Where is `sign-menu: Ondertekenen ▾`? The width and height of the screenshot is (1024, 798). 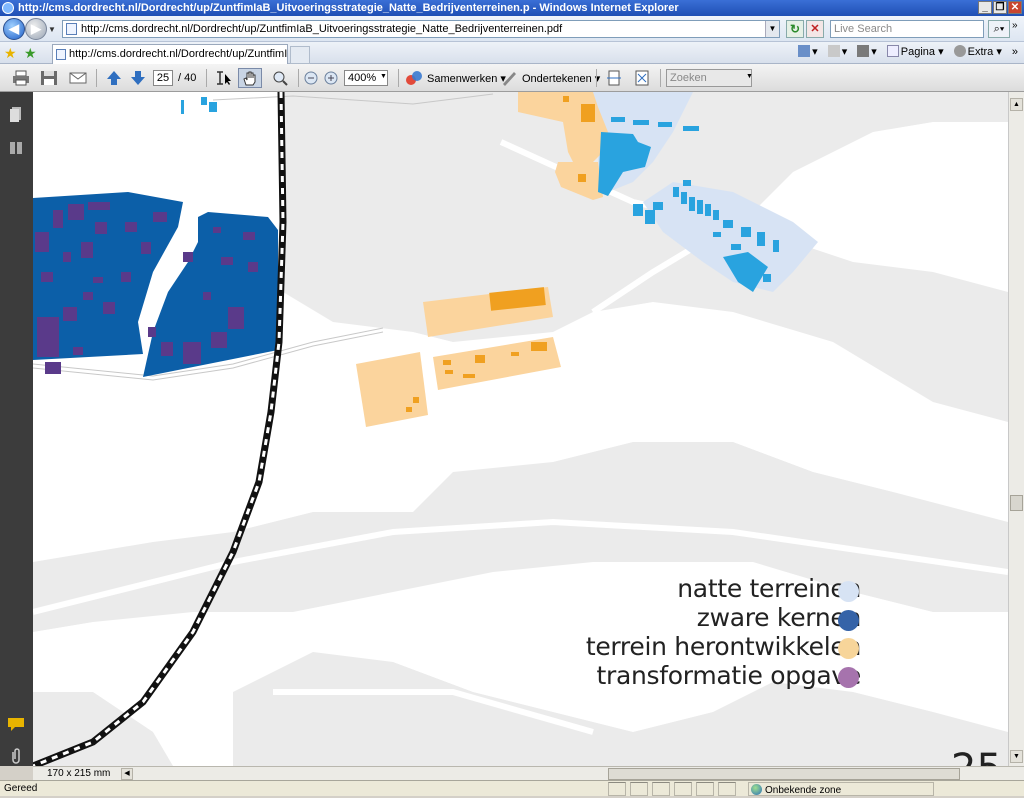
sign-menu: Ondertekenen ▾ is located at coordinates (561, 78).